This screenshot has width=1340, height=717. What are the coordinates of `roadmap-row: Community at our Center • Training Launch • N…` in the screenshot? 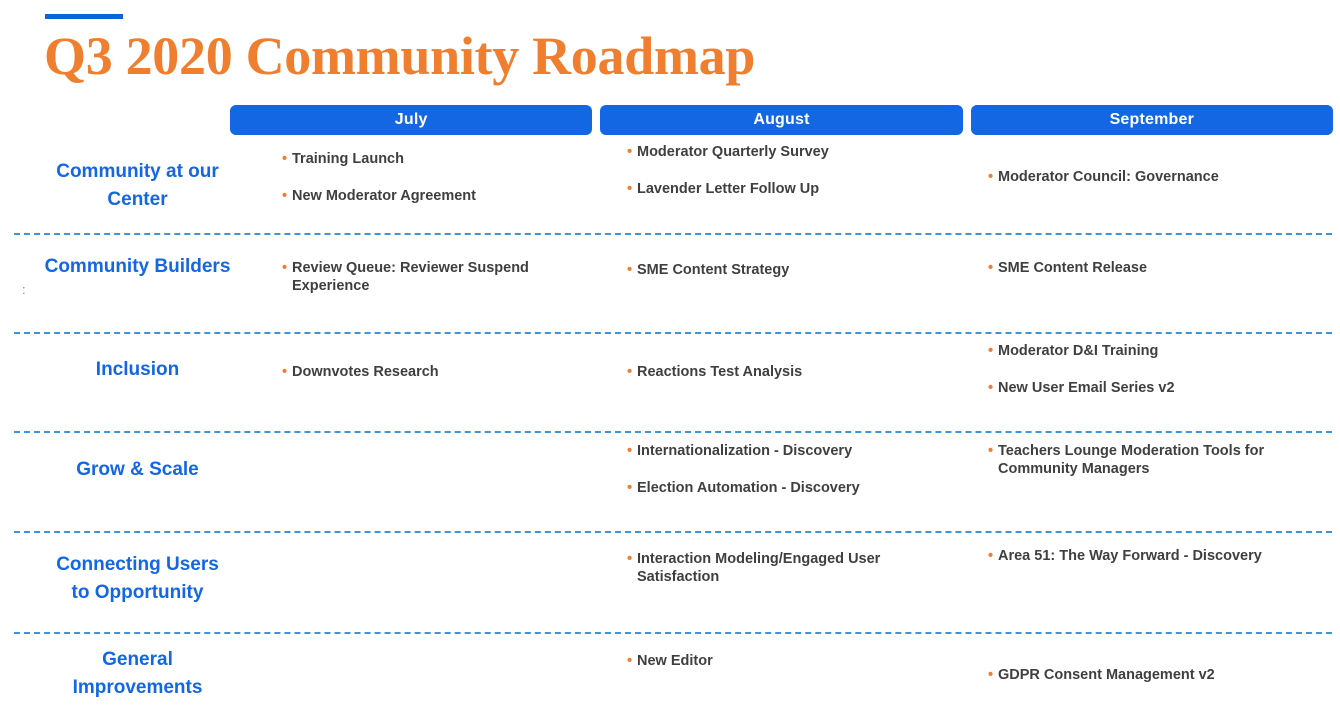 It's located at (670, 186).